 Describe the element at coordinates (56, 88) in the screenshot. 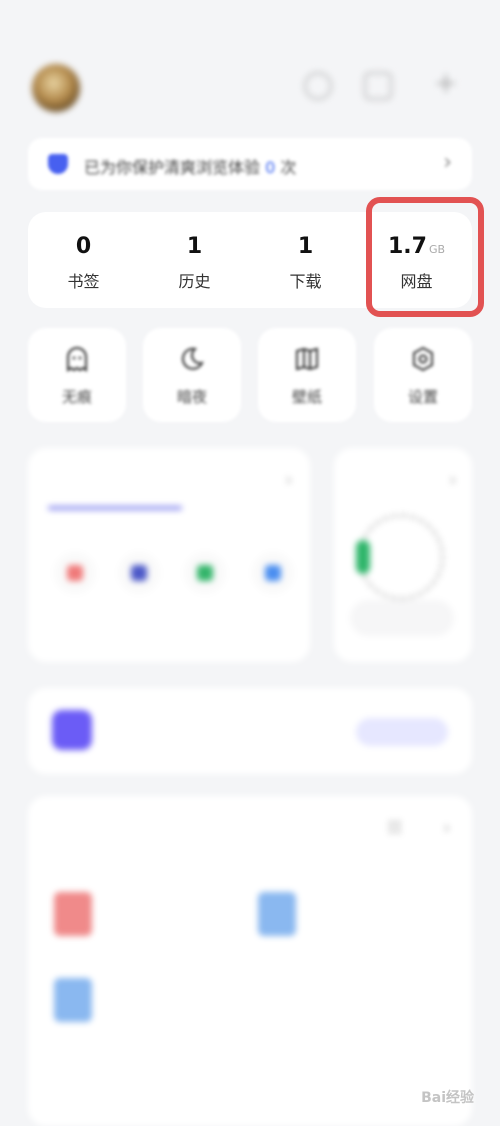

I see `avatar` at that location.